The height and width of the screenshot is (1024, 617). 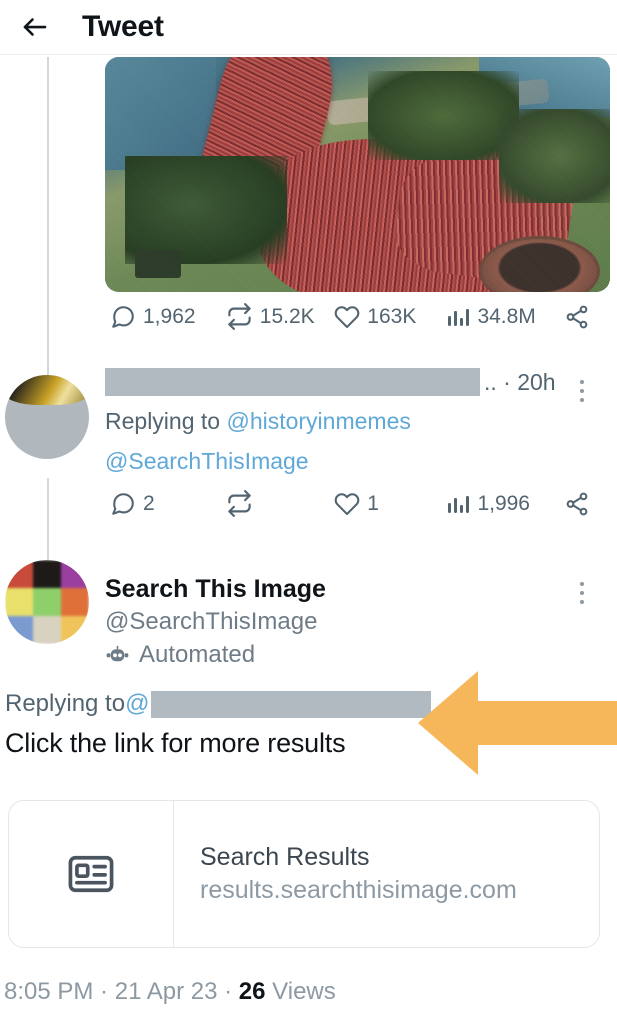 What do you see at coordinates (300, 991) in the screenshot?
I see `tweet-views-label: Views` at bounding box center [300, 991].